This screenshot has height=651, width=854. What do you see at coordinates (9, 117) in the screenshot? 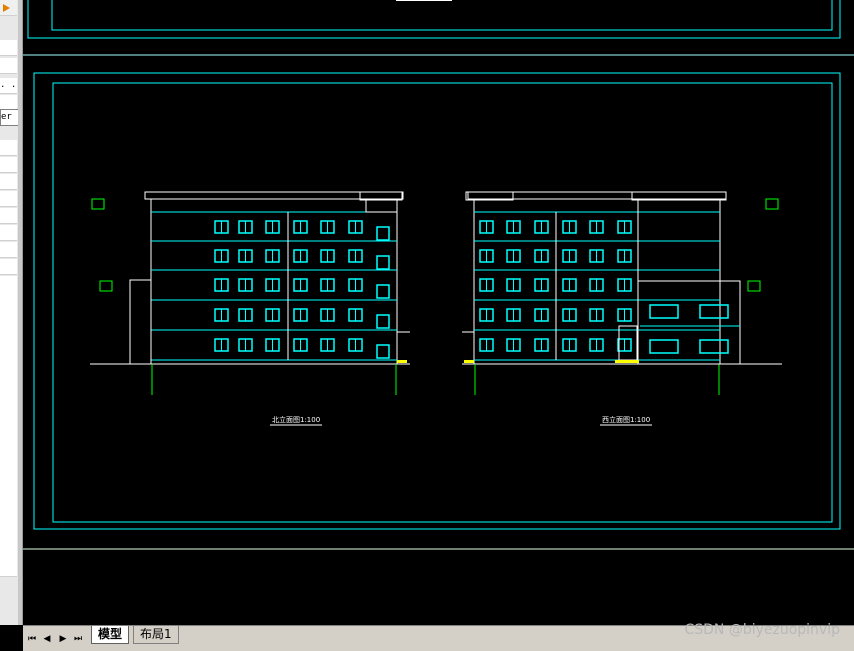
I see `panel-row-layer: er` at bounding box center [9, 117].